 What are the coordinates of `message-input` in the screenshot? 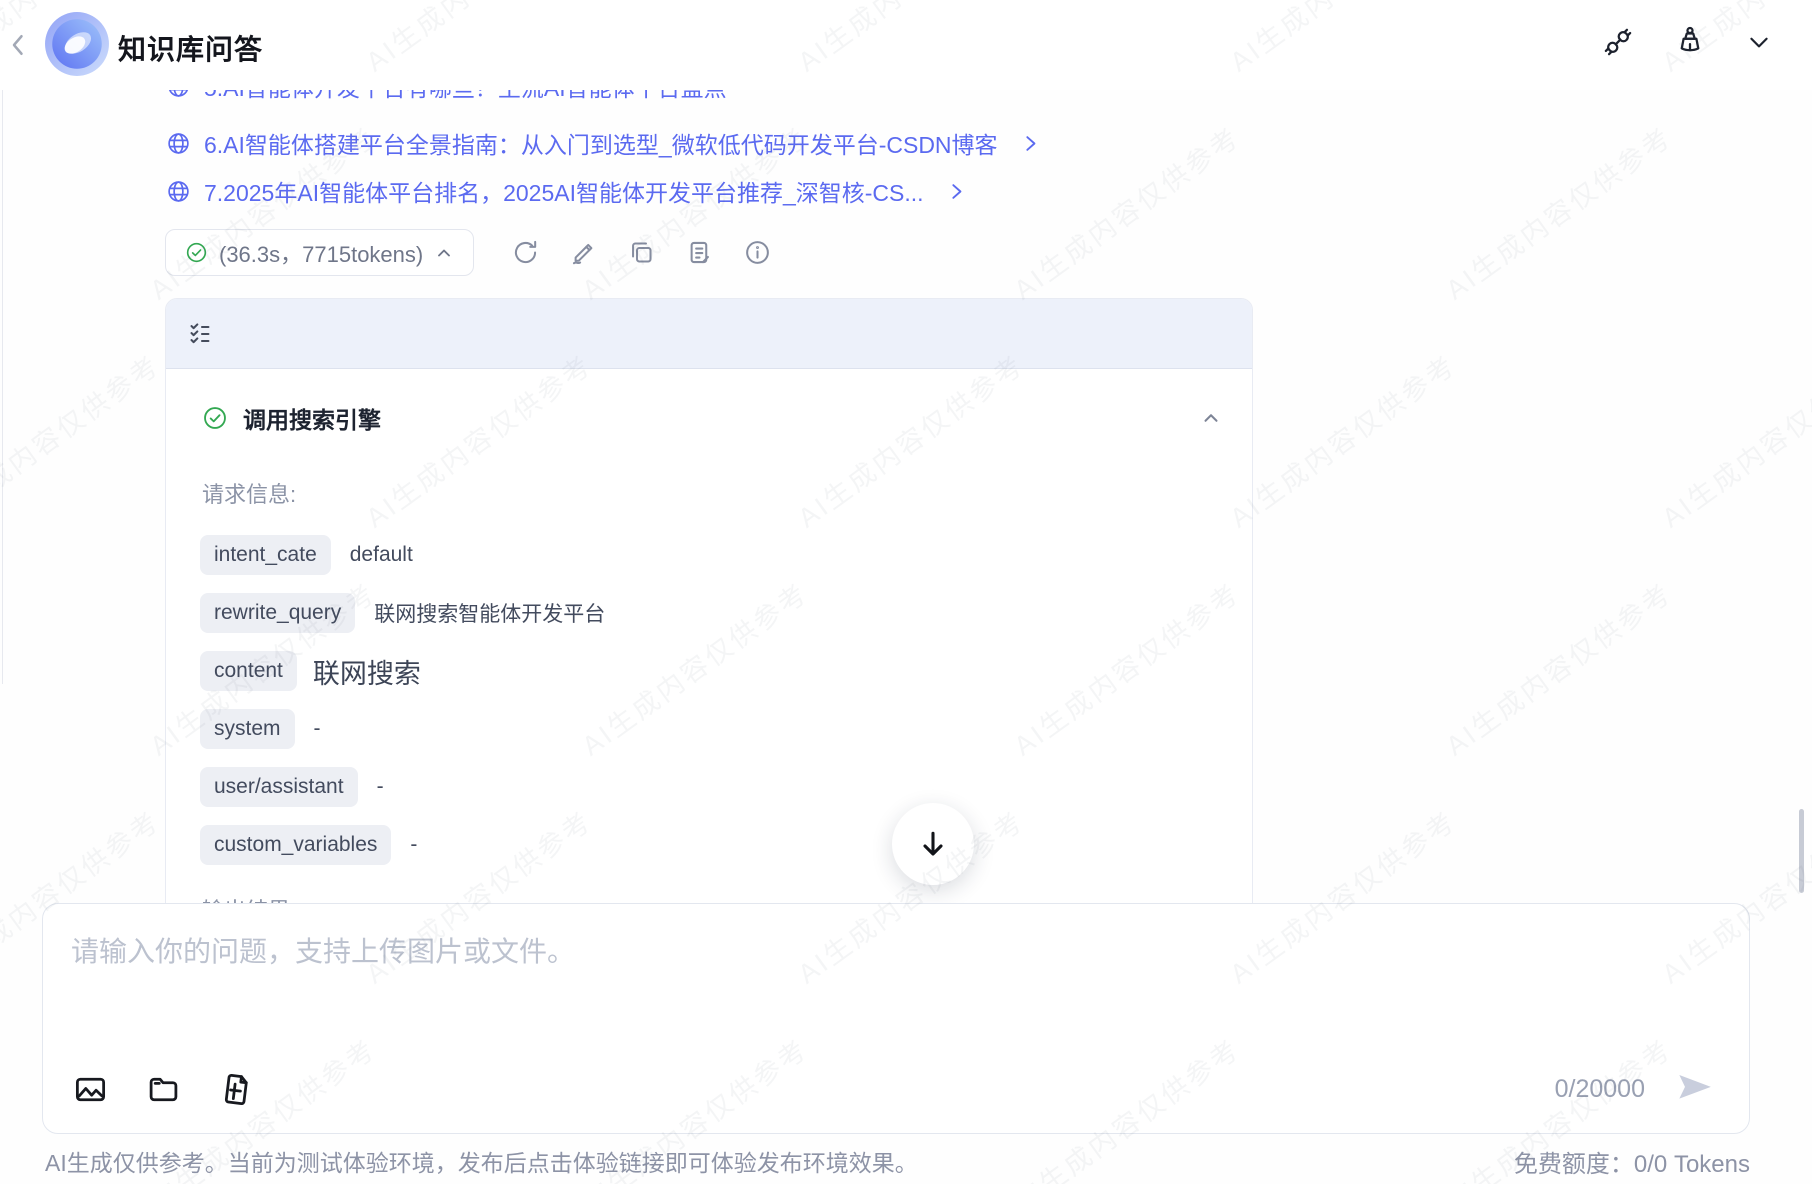 It's located at (896, 985).